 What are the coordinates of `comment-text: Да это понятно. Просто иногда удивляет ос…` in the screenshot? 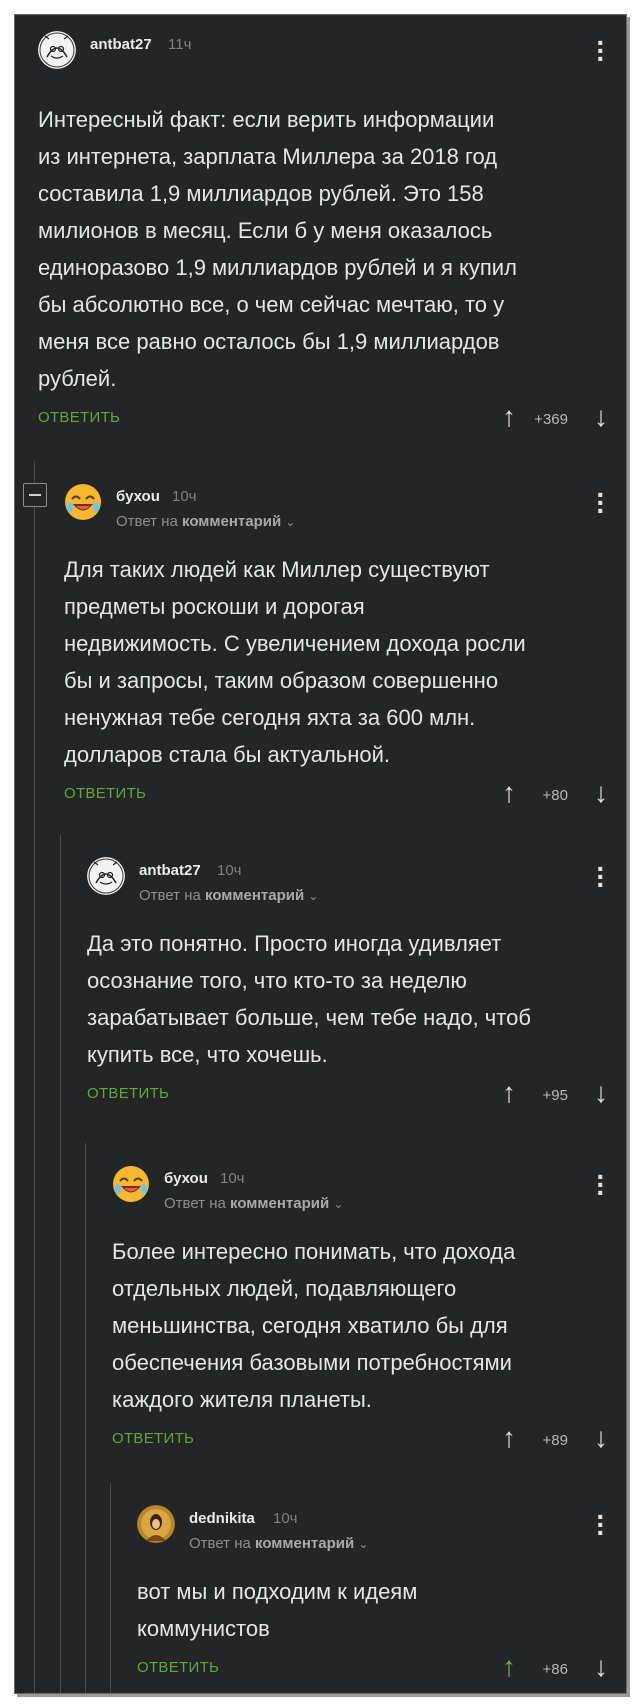 It's located at (309, 999).